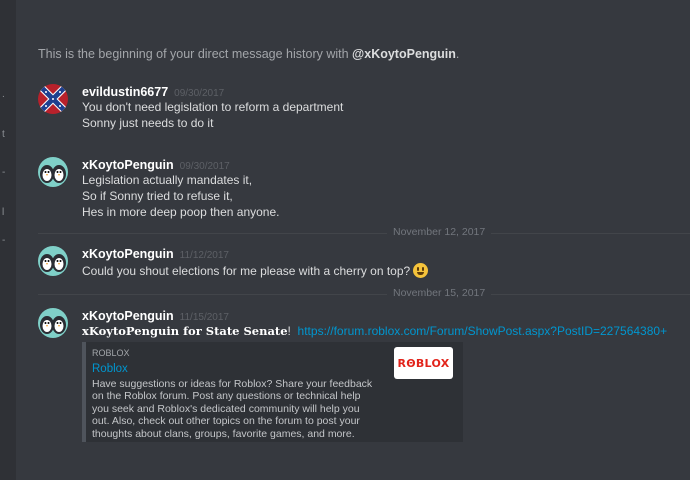  Describe the element at coordinates (289, 331) in the screenshot. I see `post-title-punct: !` at that location.